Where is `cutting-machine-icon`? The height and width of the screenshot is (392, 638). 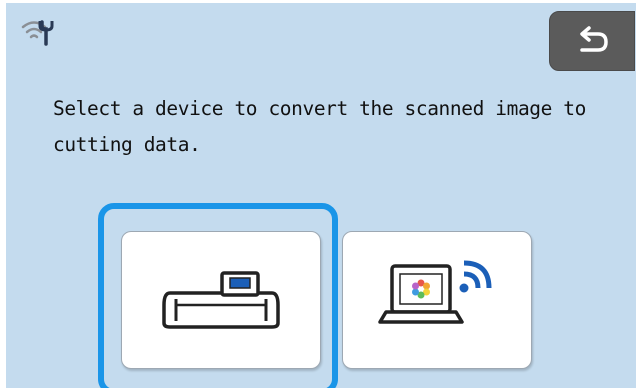 cutting-machine-icon is located at coordinates (221, 300).